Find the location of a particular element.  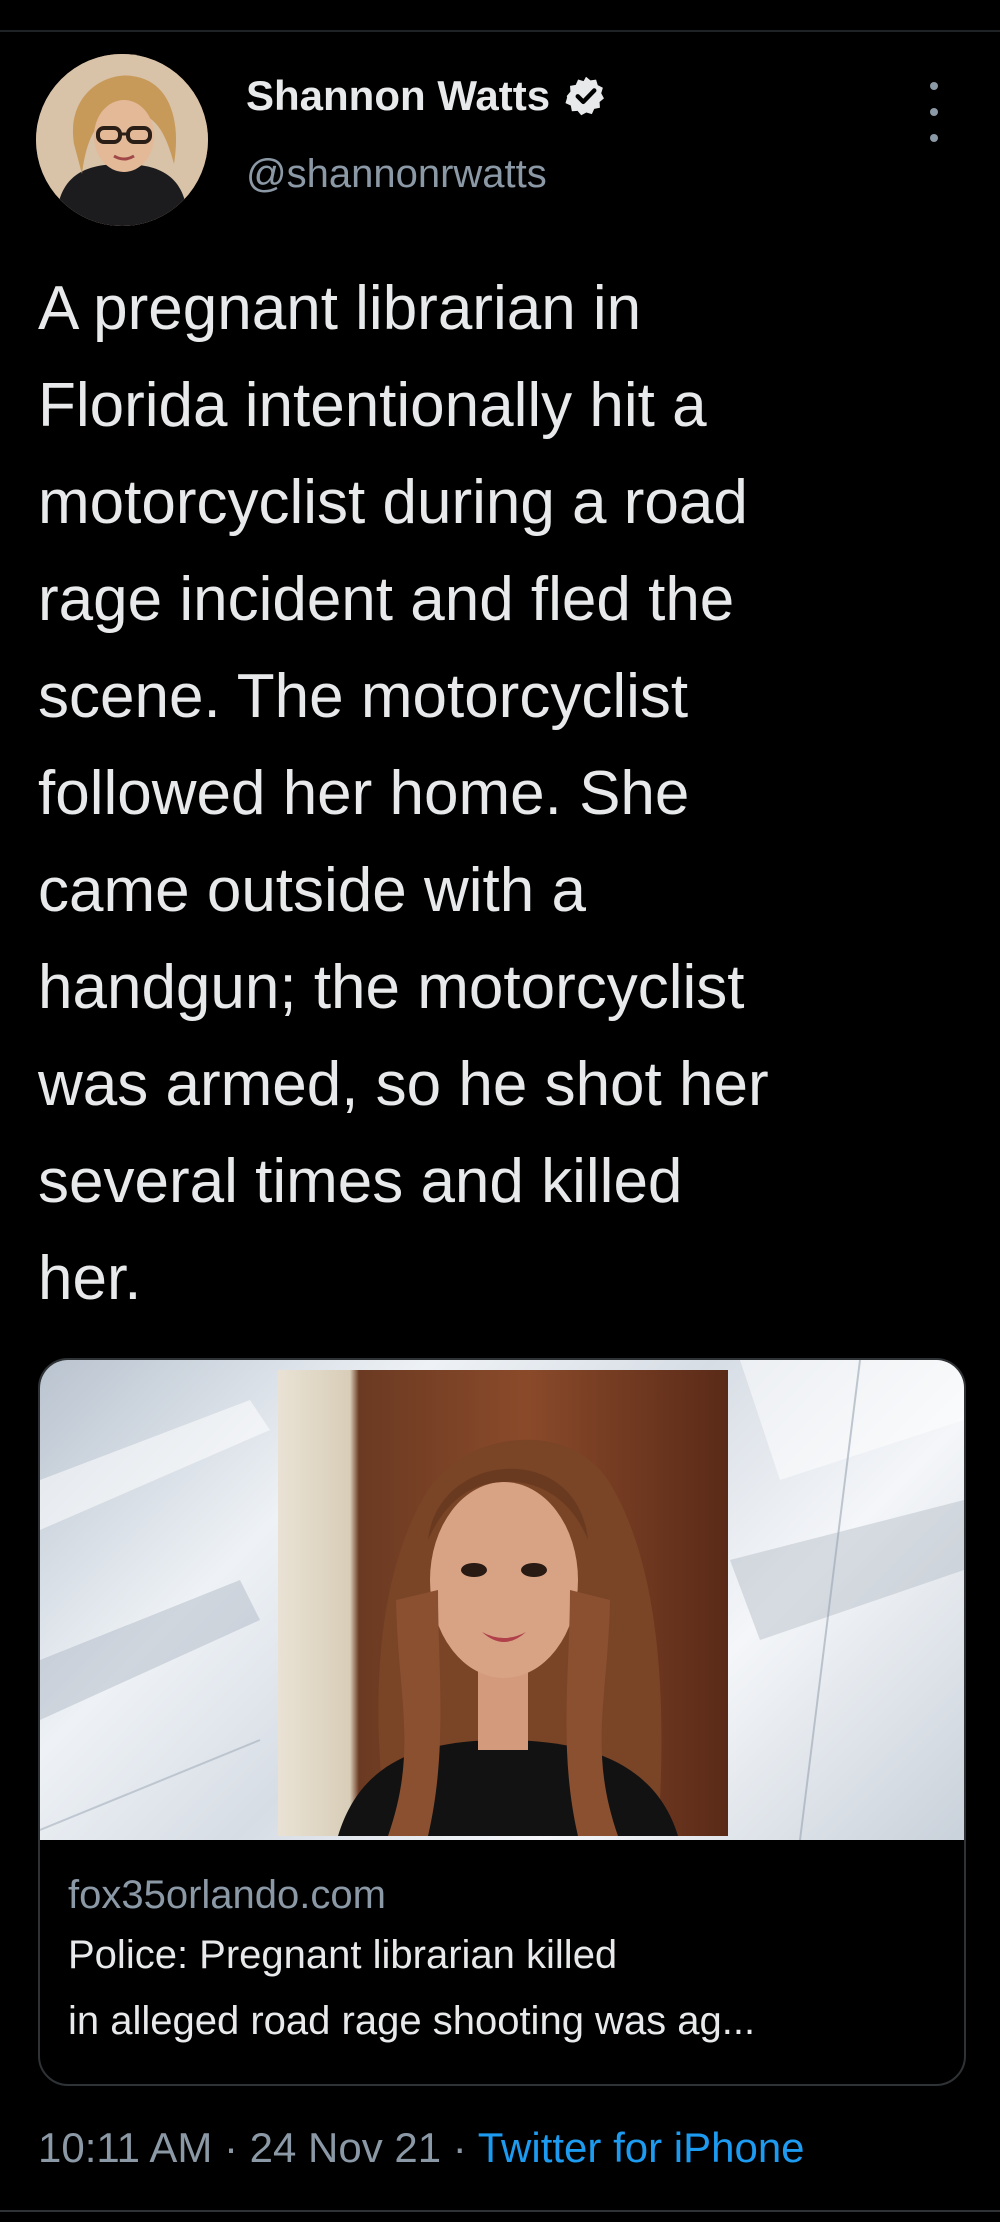

avatar-photo-icon is located at coordinates (122, 140).